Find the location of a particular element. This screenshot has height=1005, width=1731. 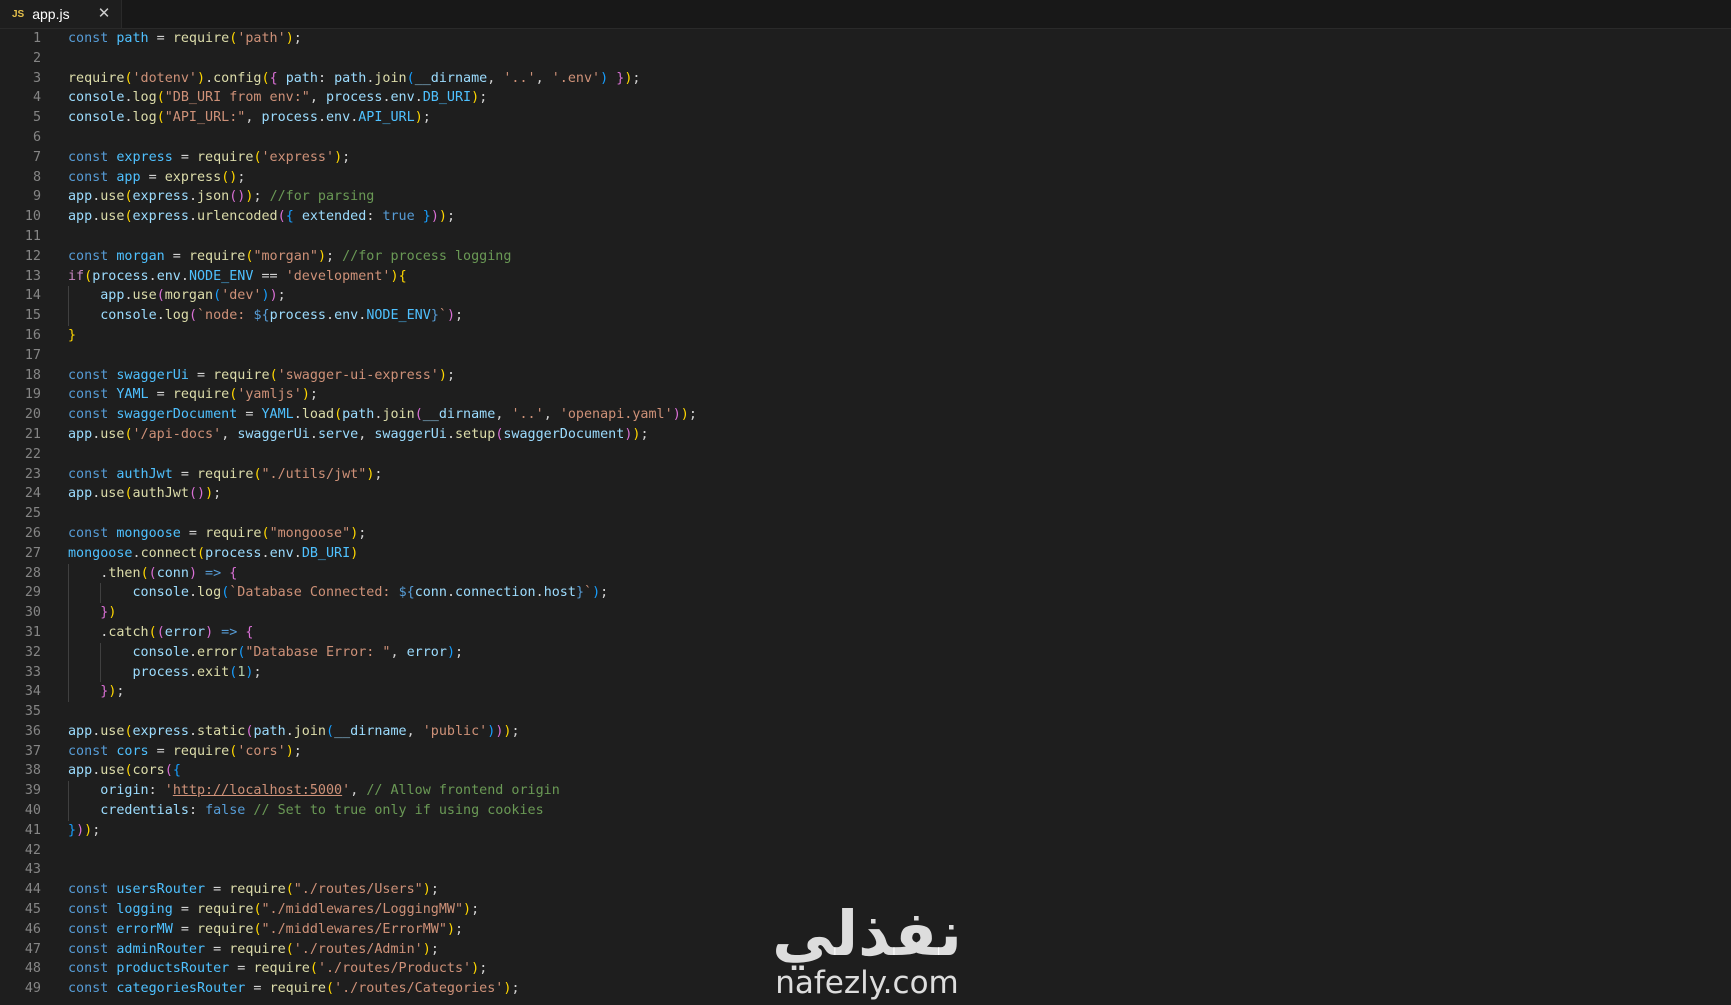

line-number: 27 is located at coordinates (20, 554).